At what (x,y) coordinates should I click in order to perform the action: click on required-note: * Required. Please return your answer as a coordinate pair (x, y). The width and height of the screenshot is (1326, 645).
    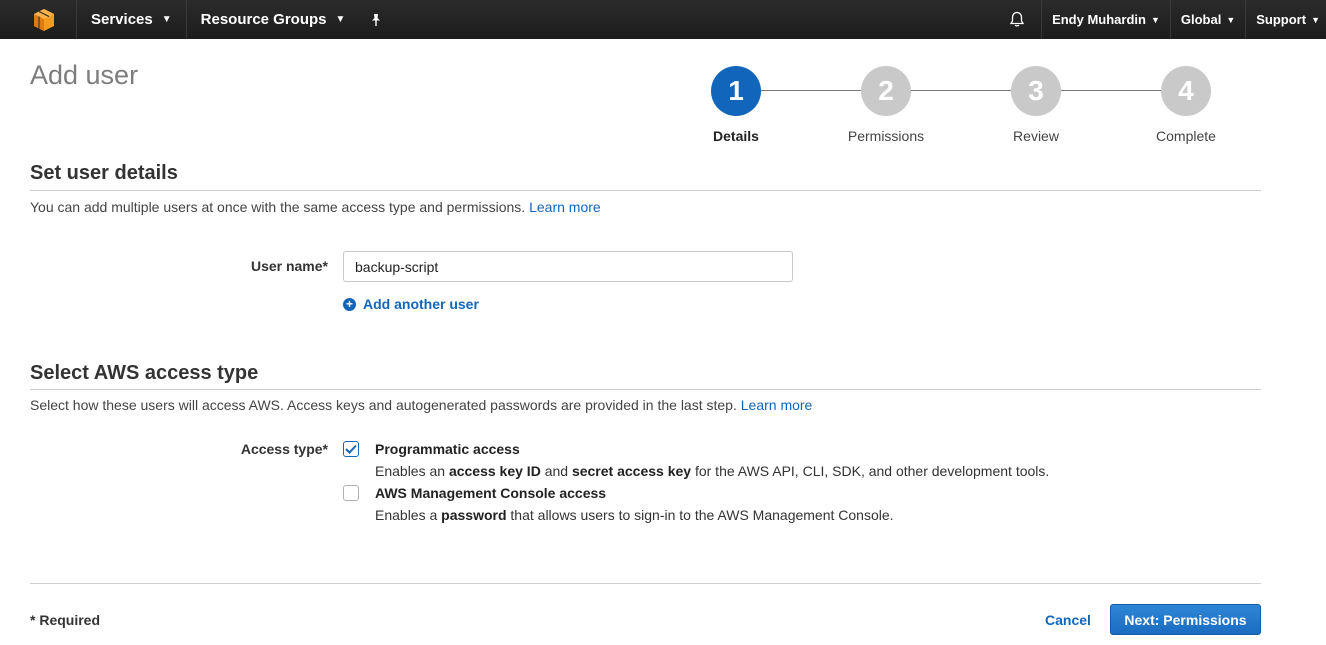
    Looking at the image, I should click on (65, 620).